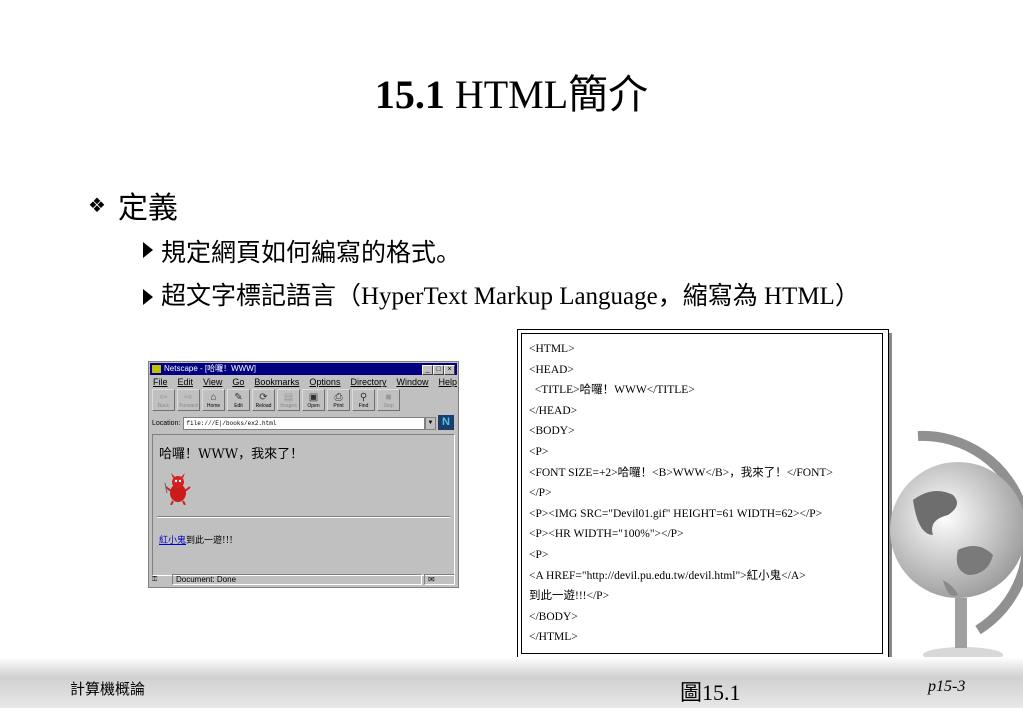 The height and width of the screenshot is (708, 1023). I want to click on location-bar: Location: file:///E|/books/ex2.html ▼, so click(294, 423).